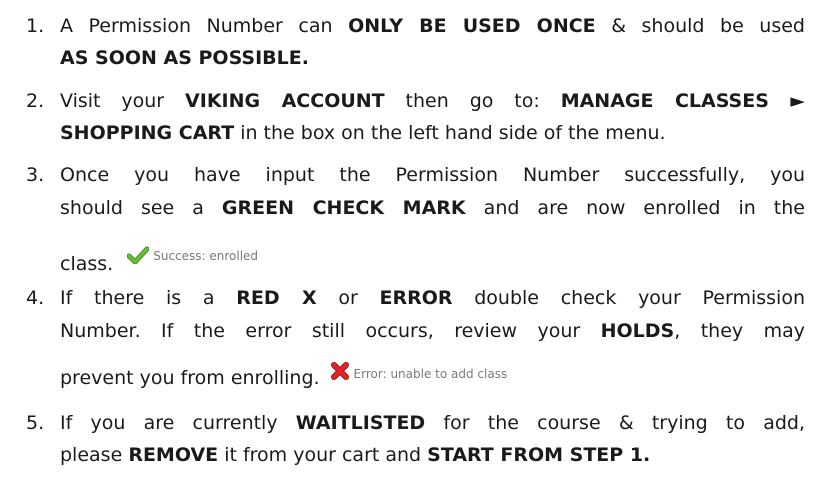 This screenshot has height=500, width=815. What do you see at coordinates (35, 175) in the screenshot?
I see `item-number: 3.` at bounding box center [35, 175].